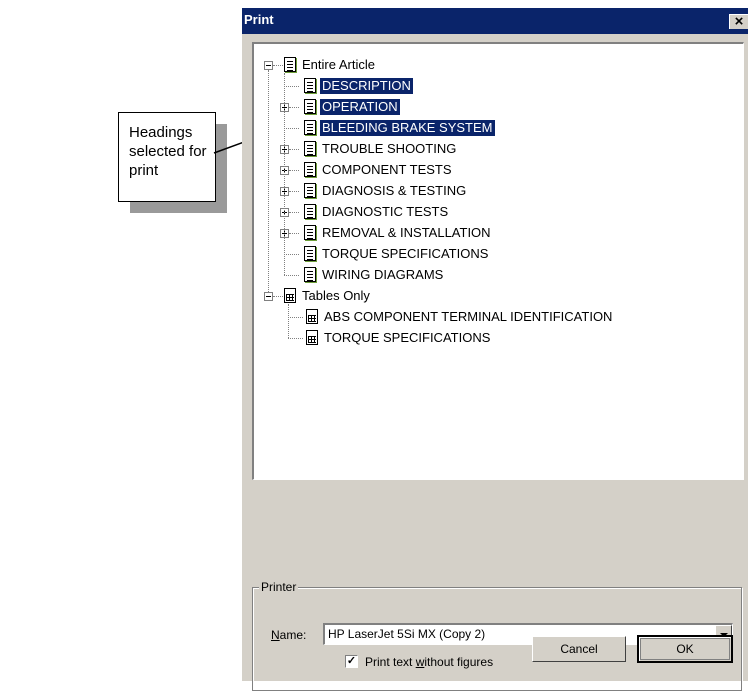 The height and width of the screenshot is (691, 748). What do you see at coordinates (495, 21) in the screenshot?
I see `title-bar: Print ×` at bounding box center [495, 21].